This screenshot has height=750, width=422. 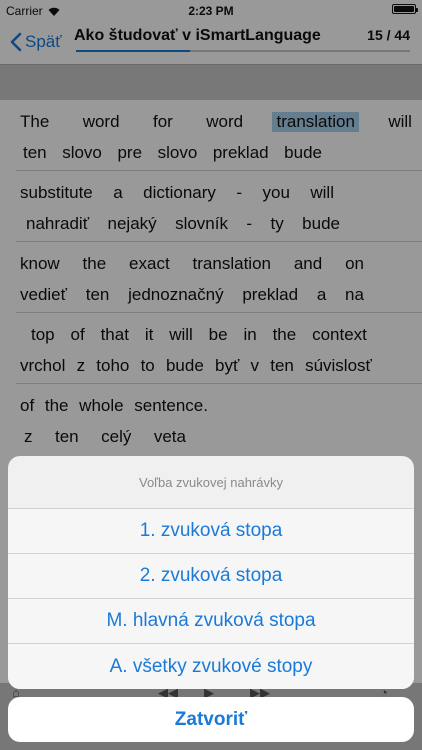 What do you see at coordinates (211, 719) in the screenshot?
I see `close-button: Zatvoriť` at bounding box center [211, 719].